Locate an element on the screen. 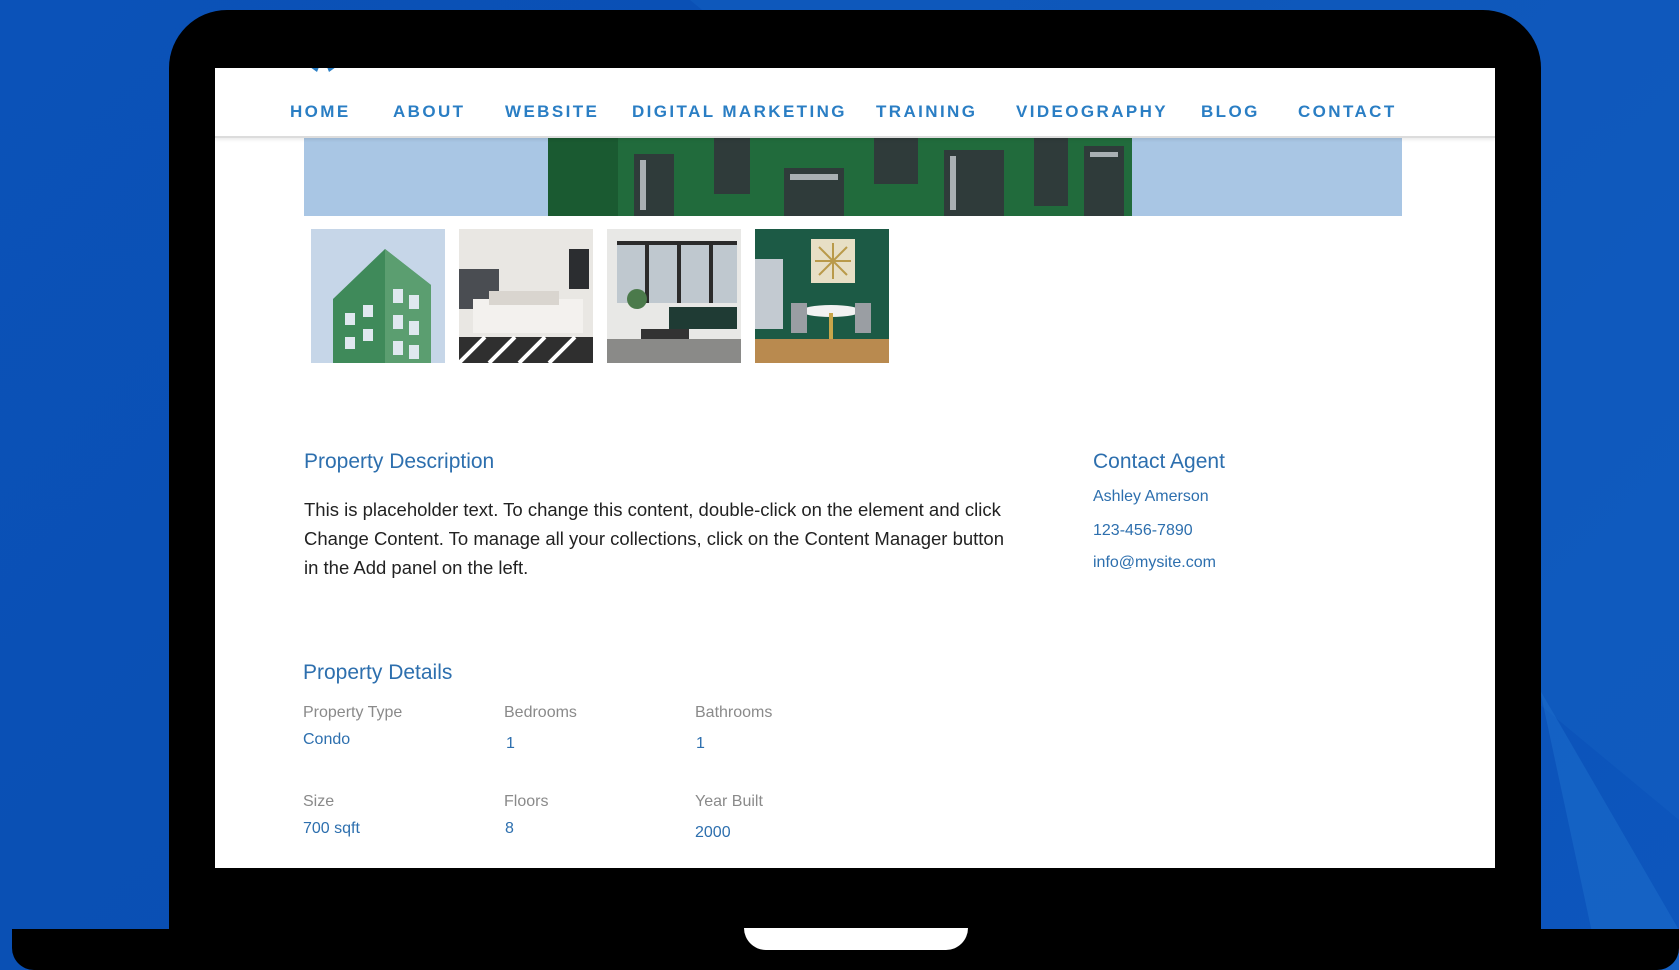  bathrooms-value: 1 is located at coordinates (700, 743).